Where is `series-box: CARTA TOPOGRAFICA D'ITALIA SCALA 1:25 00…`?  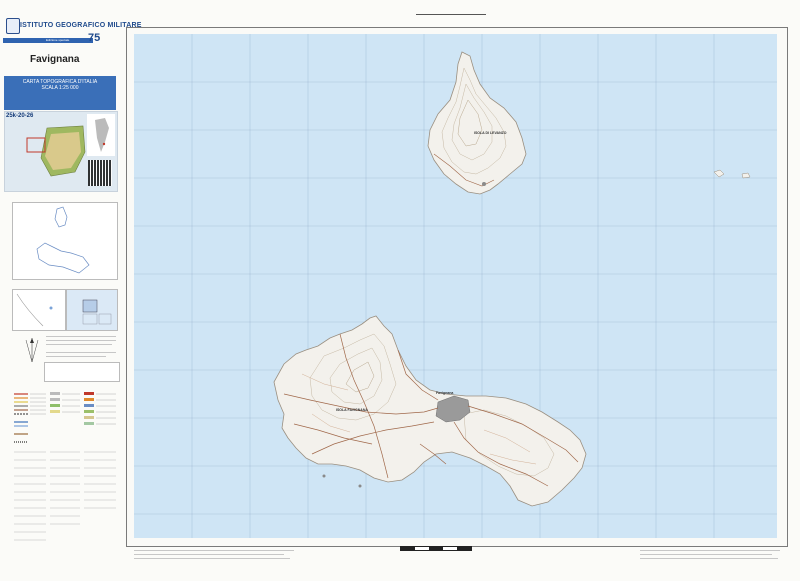
series-box: CARTA TOPOGRAFICA D'ITALIA SCALA 1:25 00… is located at coordinates (60, 93).